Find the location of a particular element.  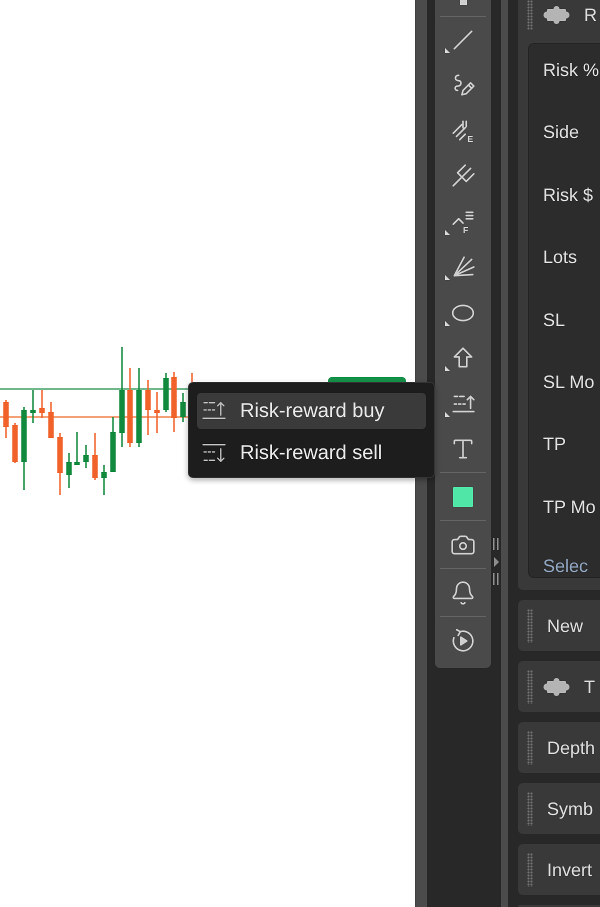

field-label: SL is located at coordinates (554, 319).